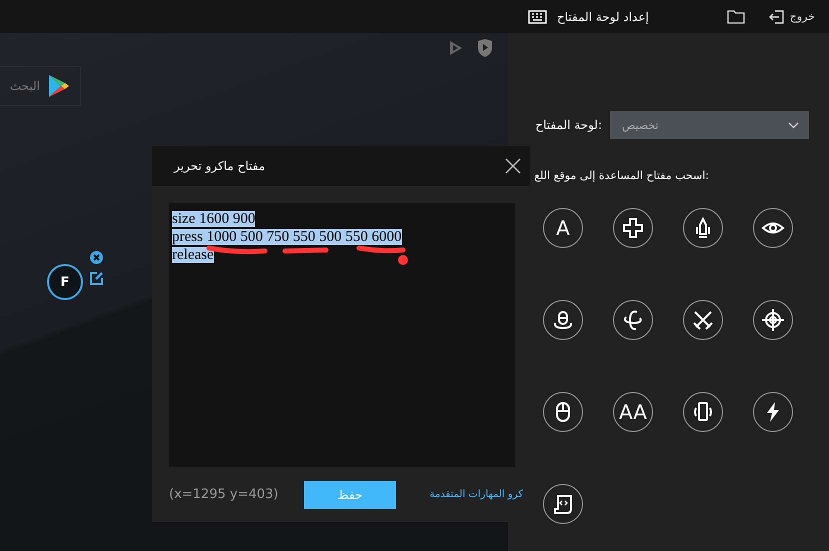 Image resolution: width=829 pixels, height=551 pixels. What do you see at coordinates (703, 320) in the screenshot?
I see `swords-tool-button` at bounding box center [703, 320].